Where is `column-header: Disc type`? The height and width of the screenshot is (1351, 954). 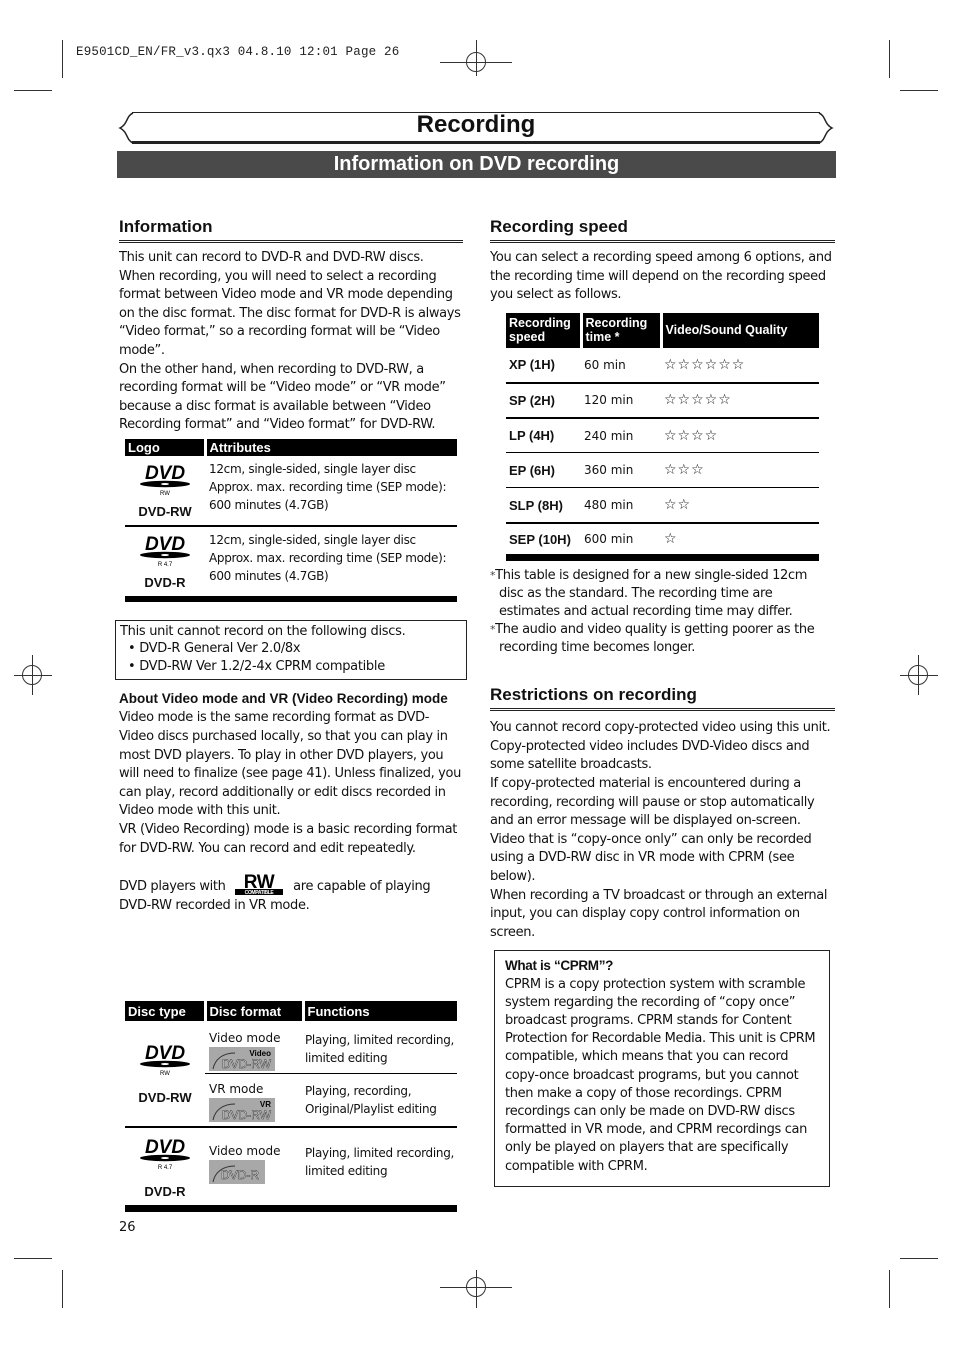 column-header: Disc type is located at coordinates (165, 1011).